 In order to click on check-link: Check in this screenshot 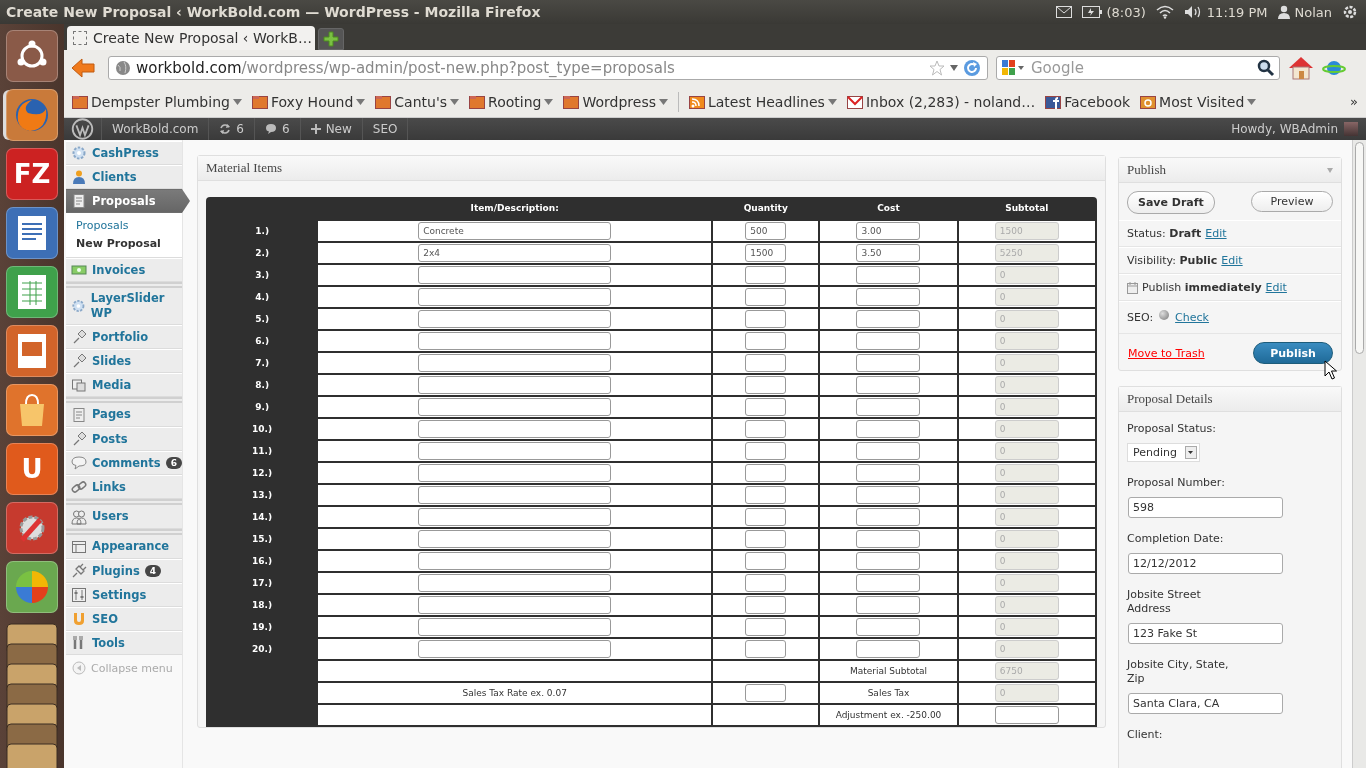, I will do `click(1192, 317)`.